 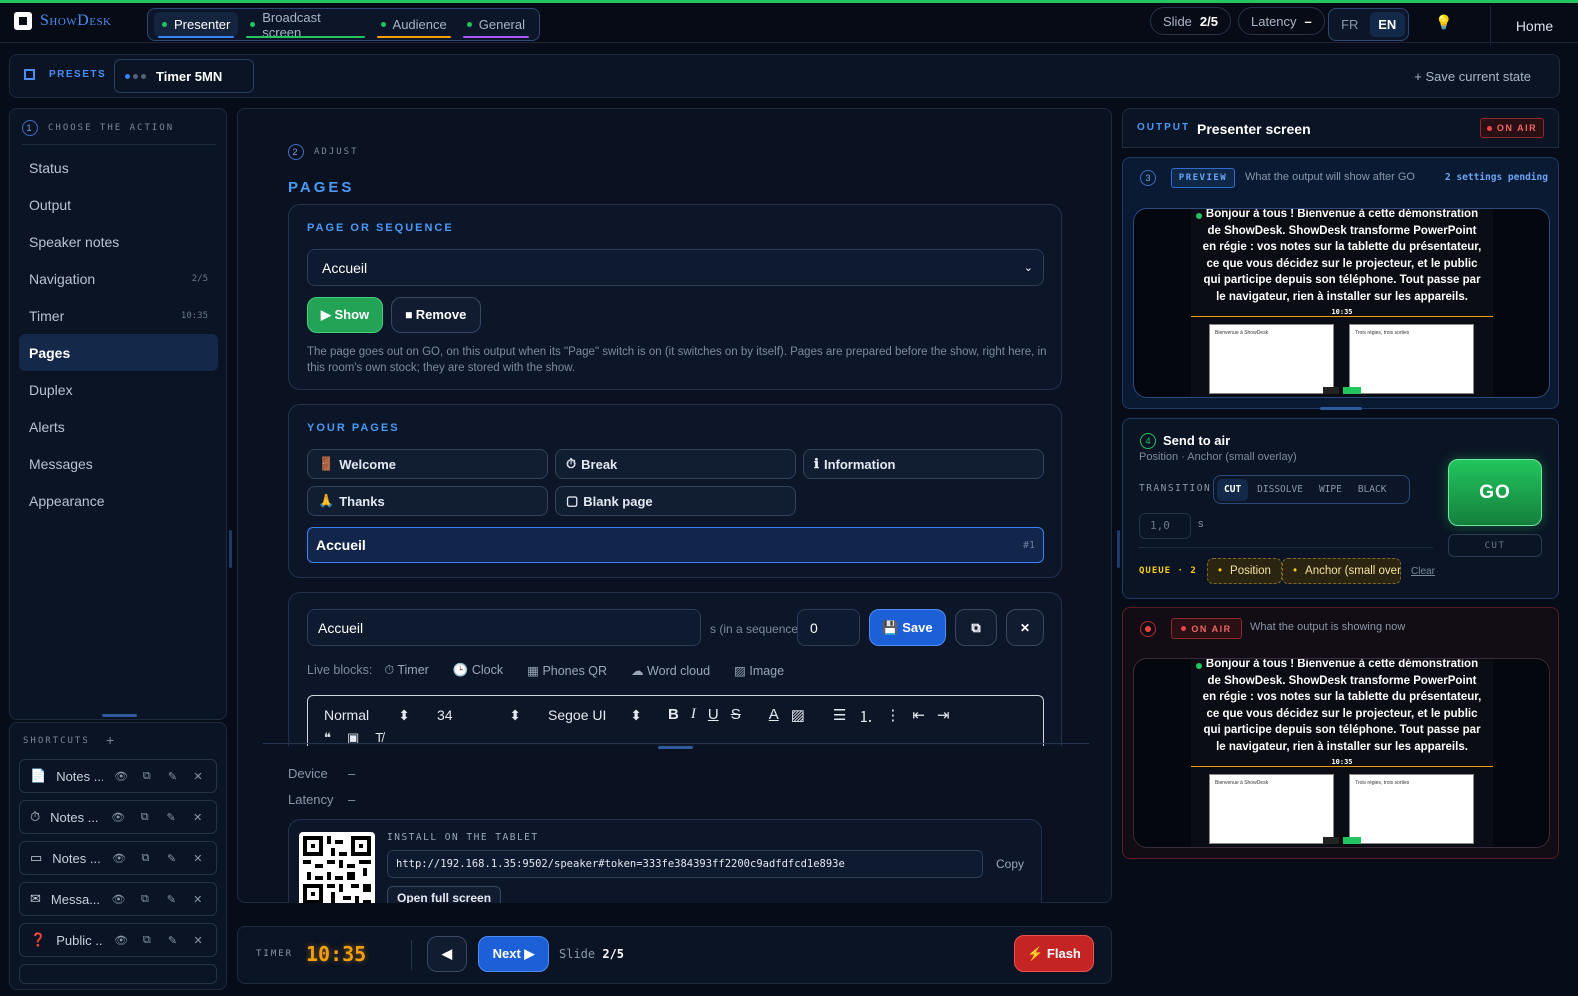 I want to click on highlight-icon: ▨, so click(x=798, y=716).